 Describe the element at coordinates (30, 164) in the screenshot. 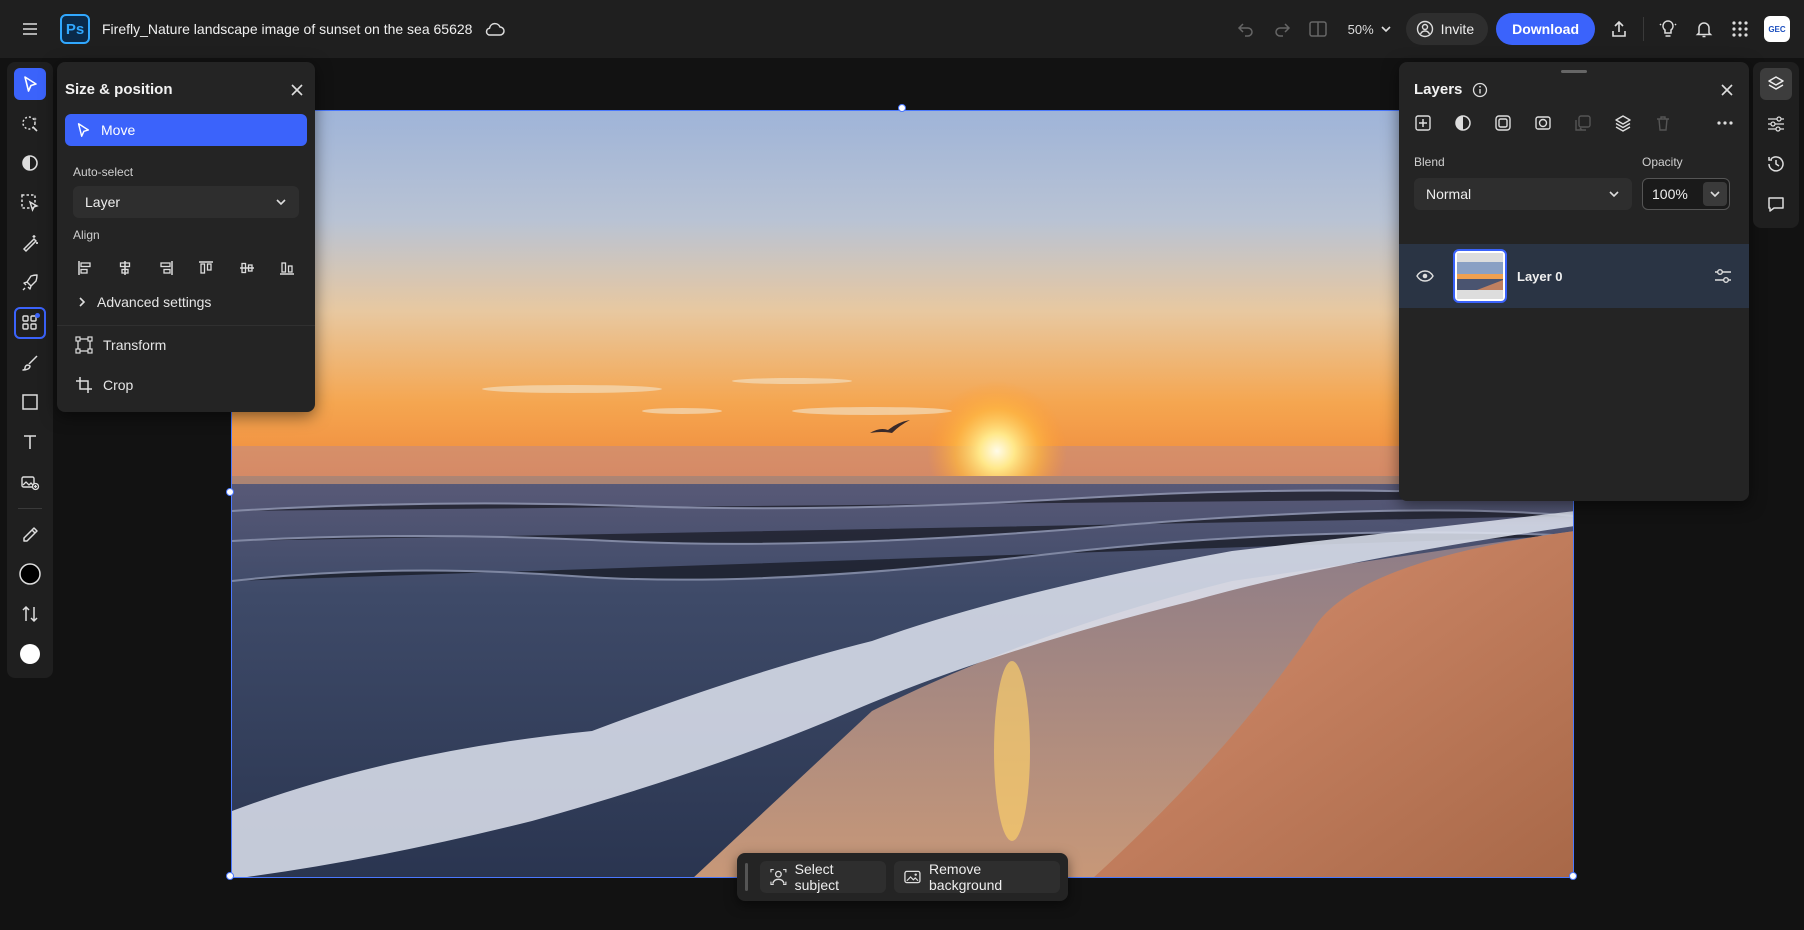

I see `adjust-tool` at that location.